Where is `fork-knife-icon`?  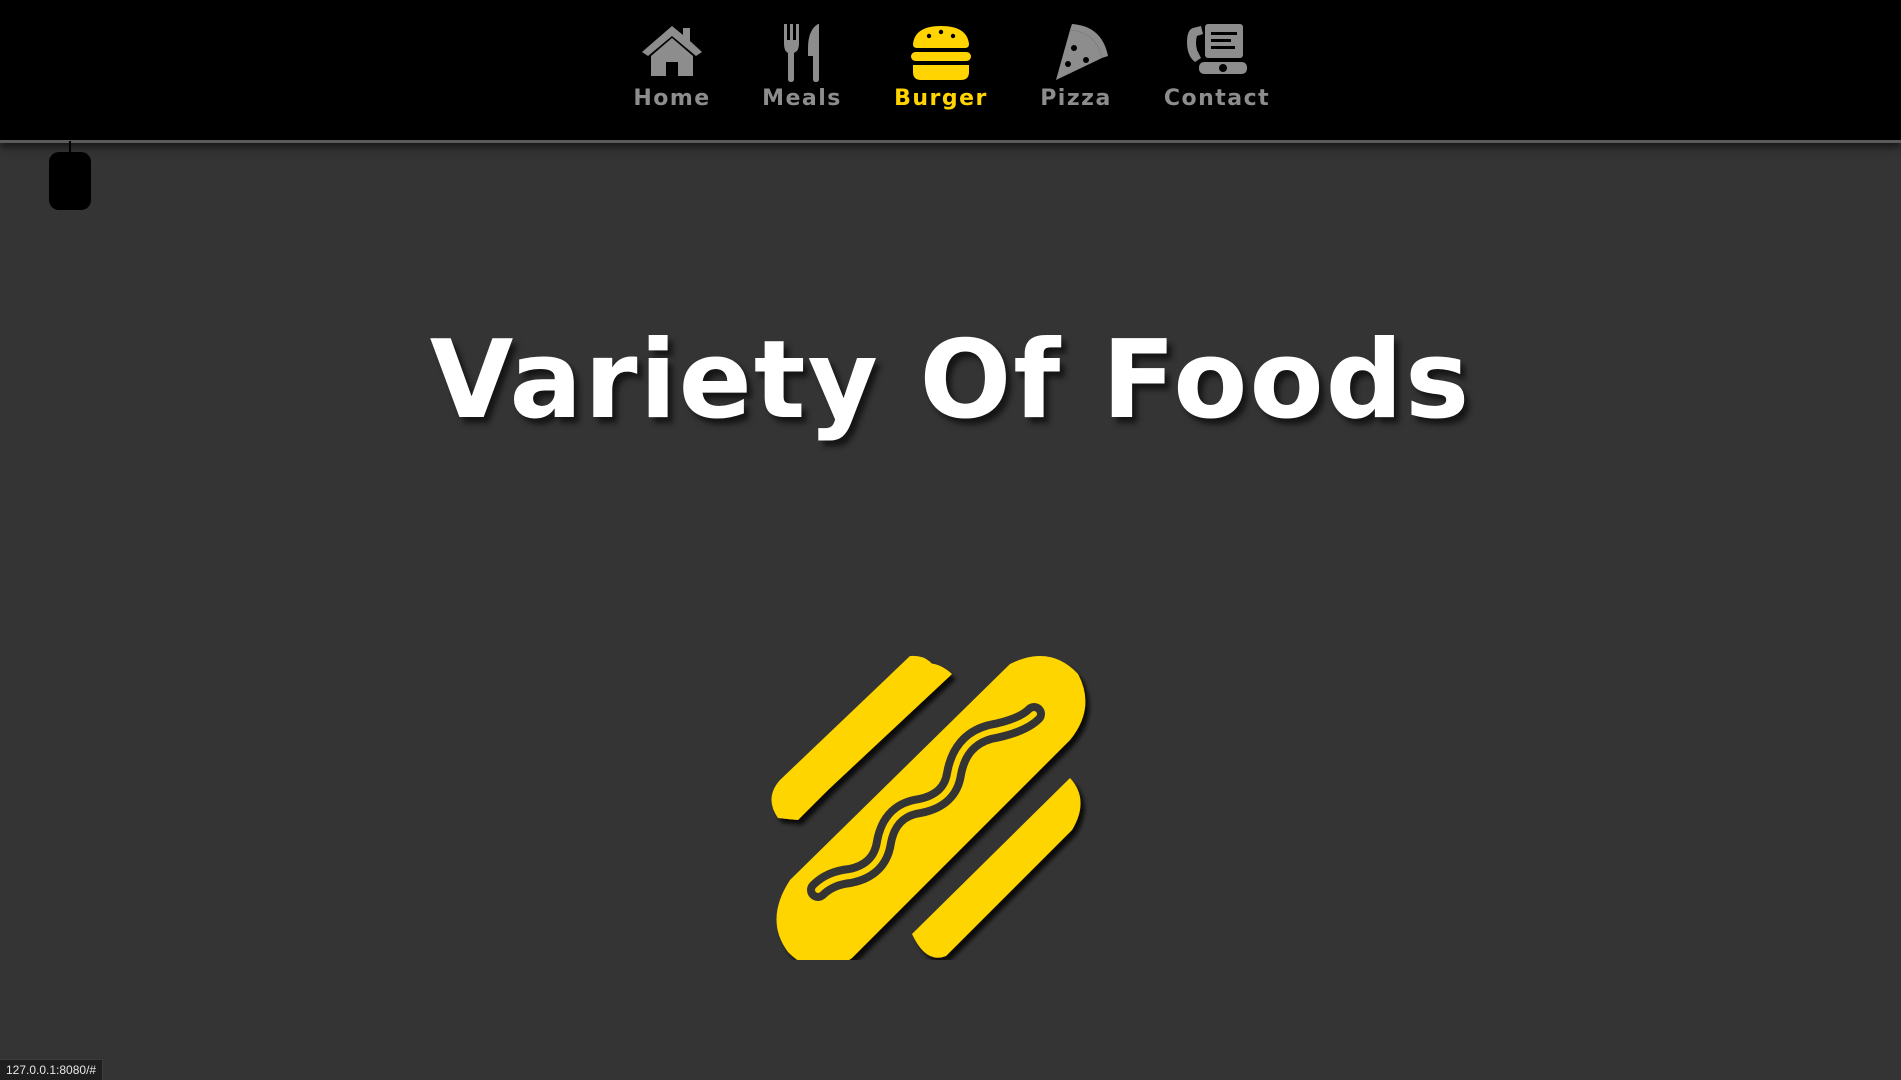
fork-knife-icon is located at coordinates (801, 53).